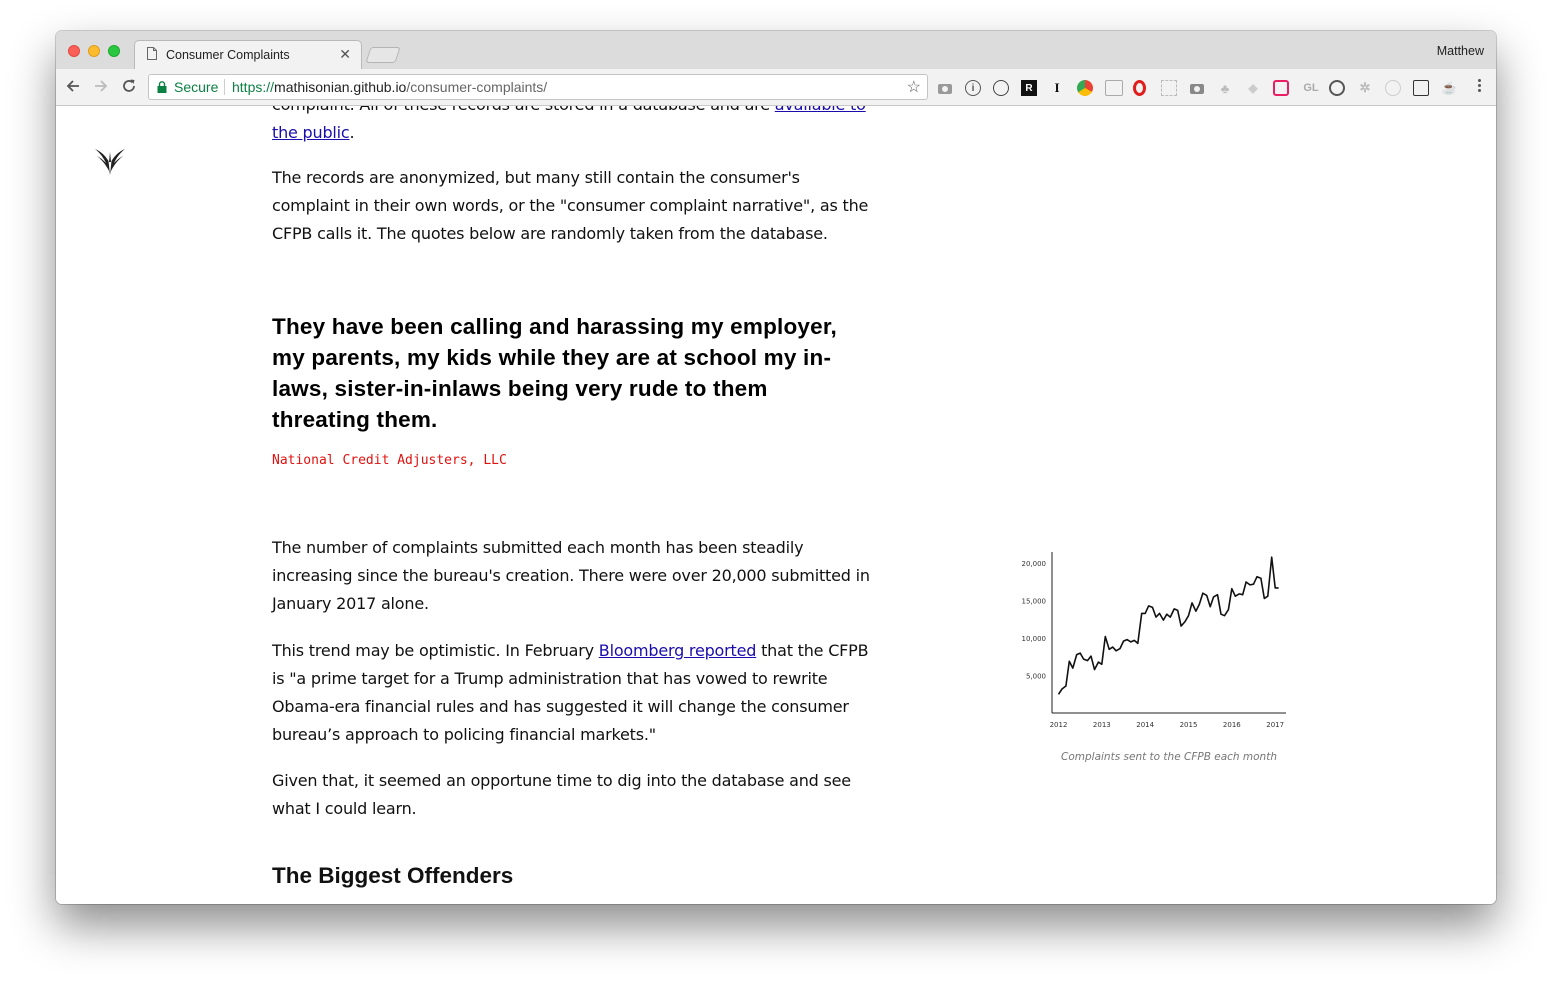 The height and width of the screenshot is (985, 1552). What do you see at coordinates (393, 875) in the screenshot?
I see `section-heading: The Biggest Offenders` at bounding box center [393, 875].